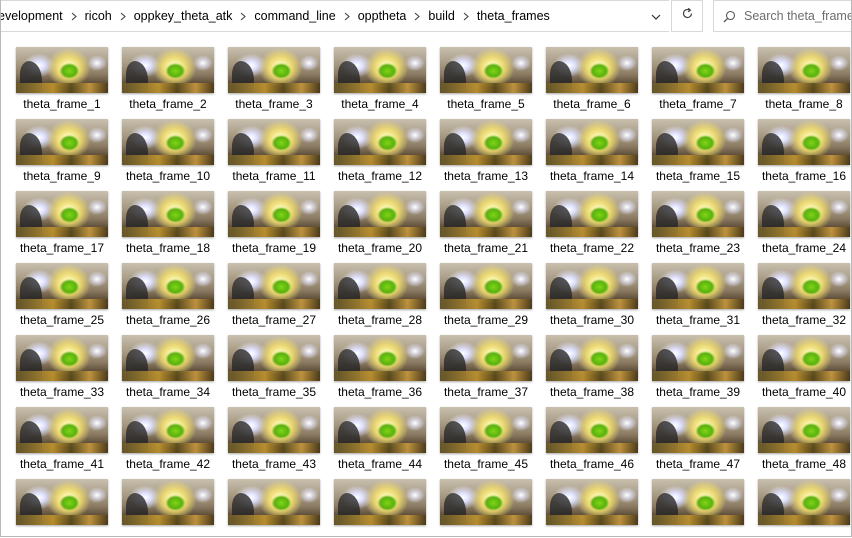 The image size is (852, 538). I want to click on file-item: theta_frame_1, so click(62, 77).